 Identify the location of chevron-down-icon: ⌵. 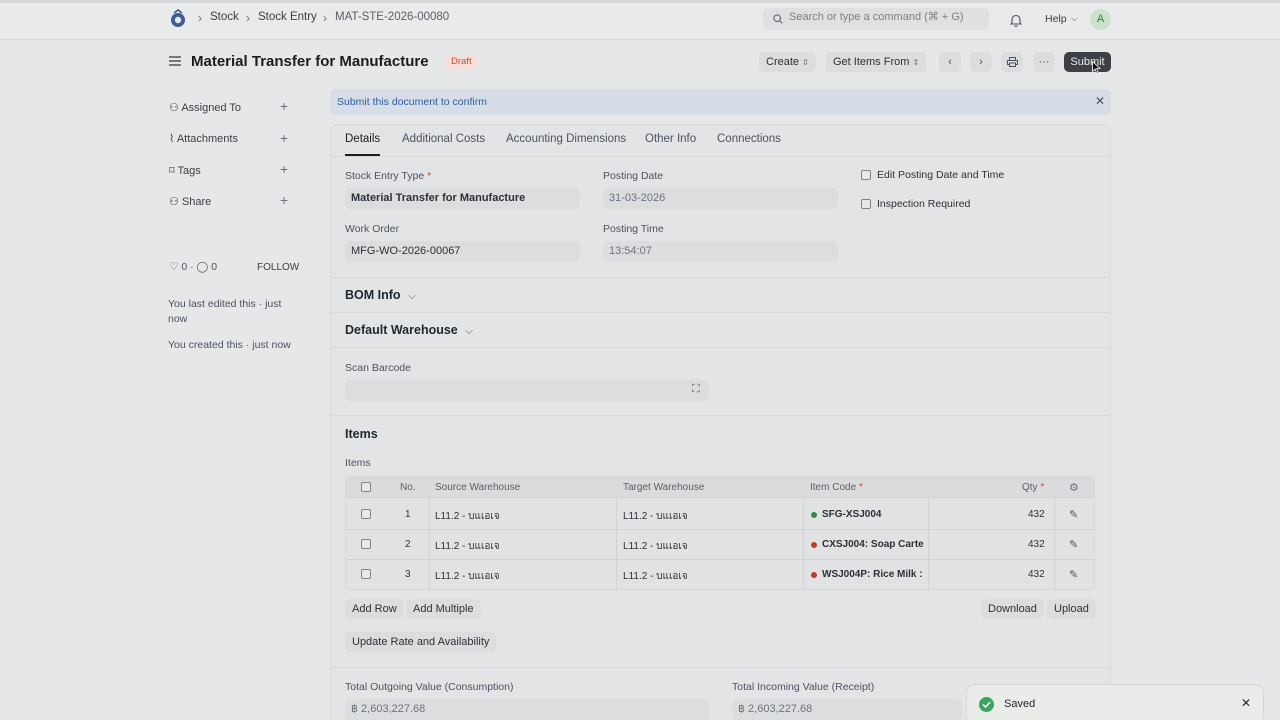
(412, 296).